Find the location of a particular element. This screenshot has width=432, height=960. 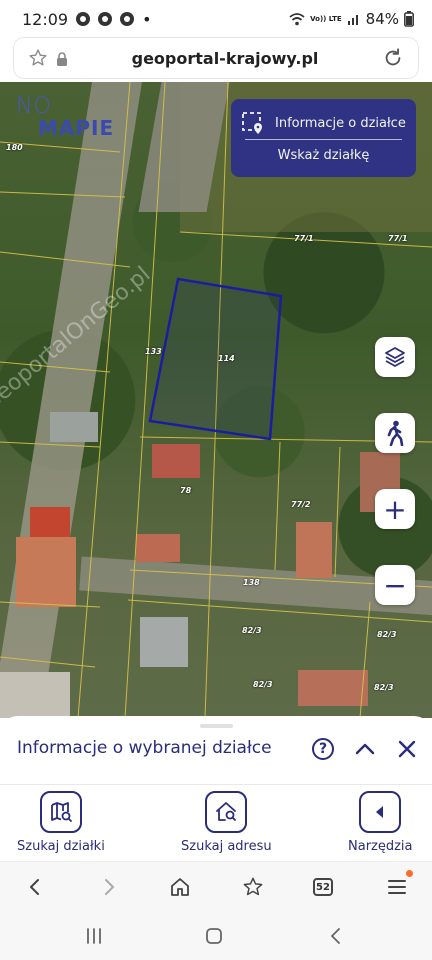

system-navigation-bar is located at coordinates (216, 935).